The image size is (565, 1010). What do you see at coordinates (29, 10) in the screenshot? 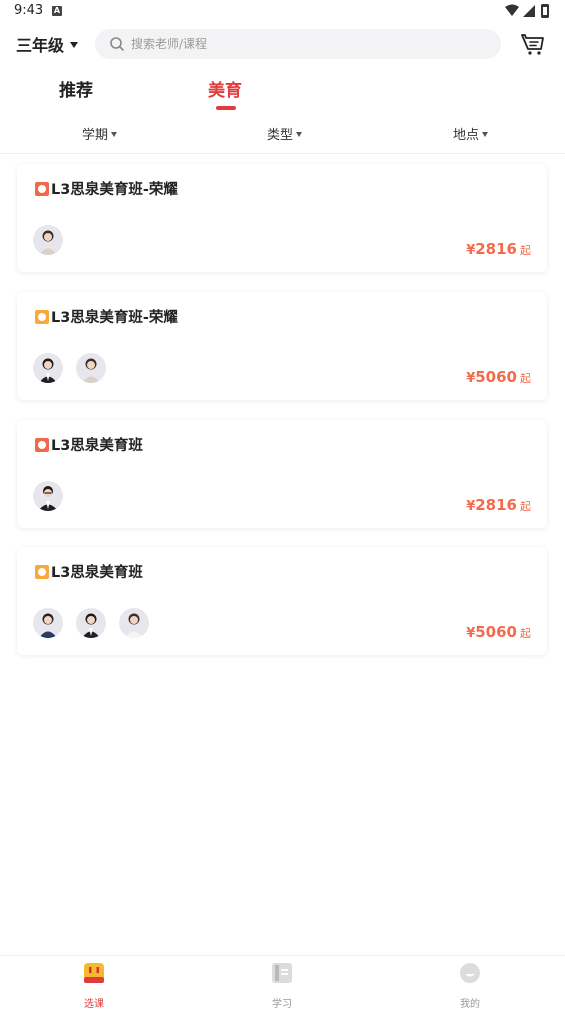
I see `status-time: 9:43` at bounding box center [29, 10].